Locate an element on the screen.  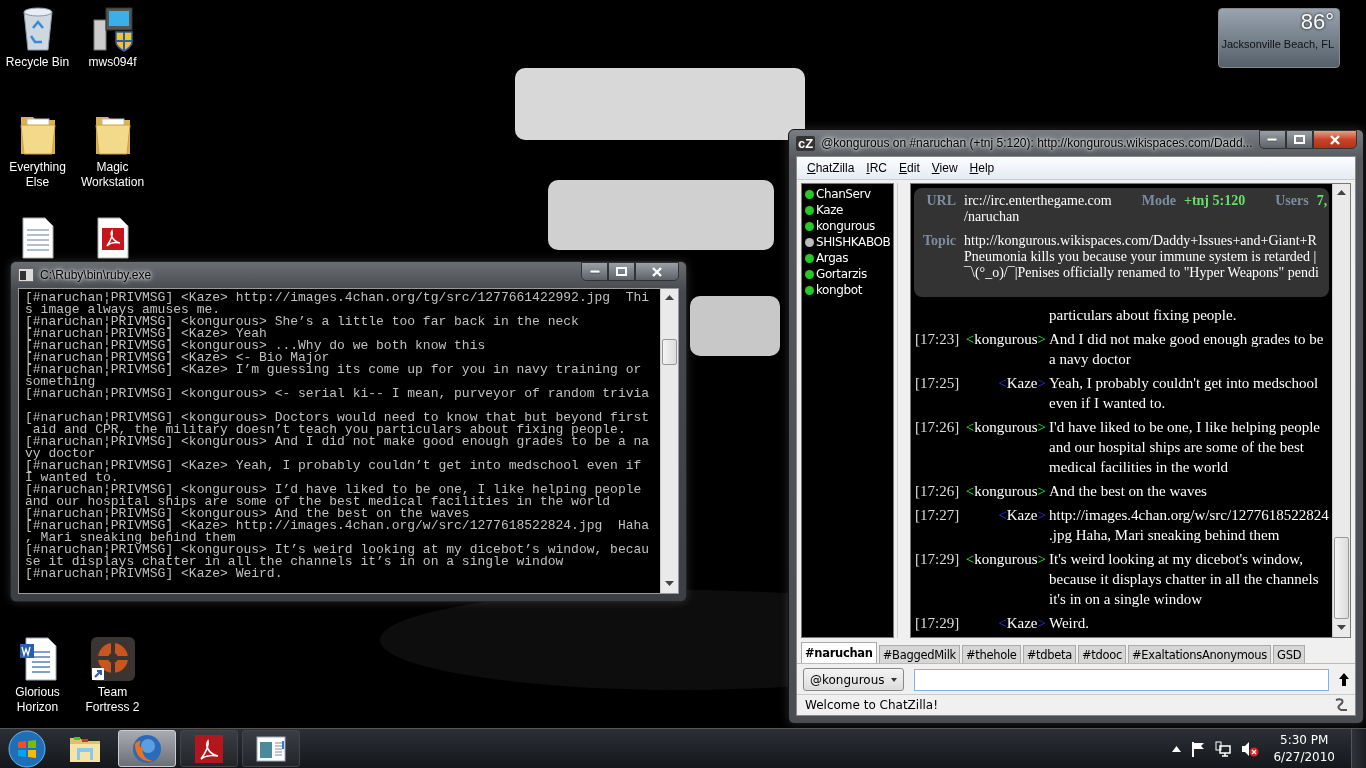
user-nick: Argas is located at coordinates (832, 258).